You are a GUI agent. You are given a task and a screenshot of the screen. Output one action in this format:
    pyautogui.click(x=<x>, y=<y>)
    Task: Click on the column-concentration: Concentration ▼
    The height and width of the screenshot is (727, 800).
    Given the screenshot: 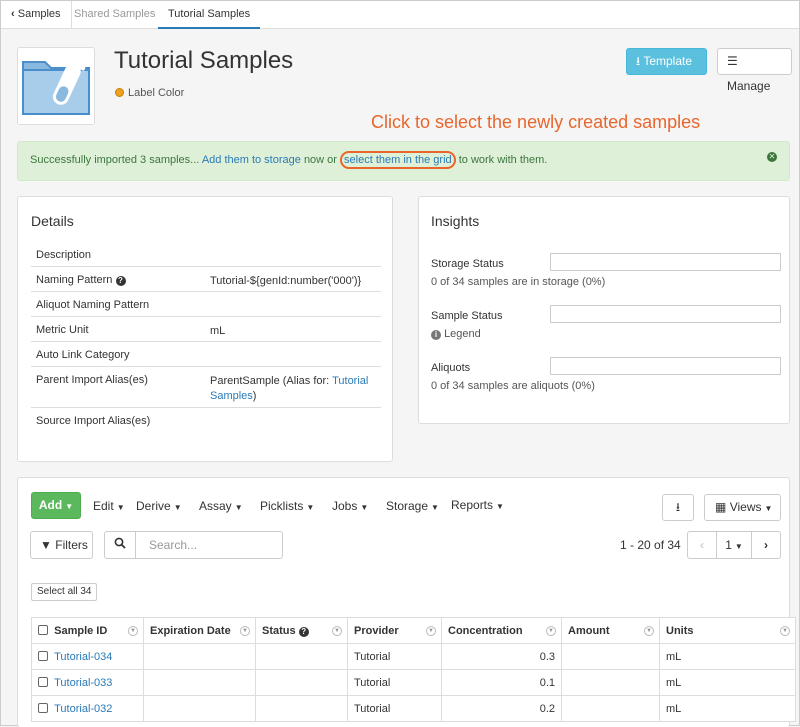 What is the action you would take?
    pyautogui.click(x=501, y=630)
    